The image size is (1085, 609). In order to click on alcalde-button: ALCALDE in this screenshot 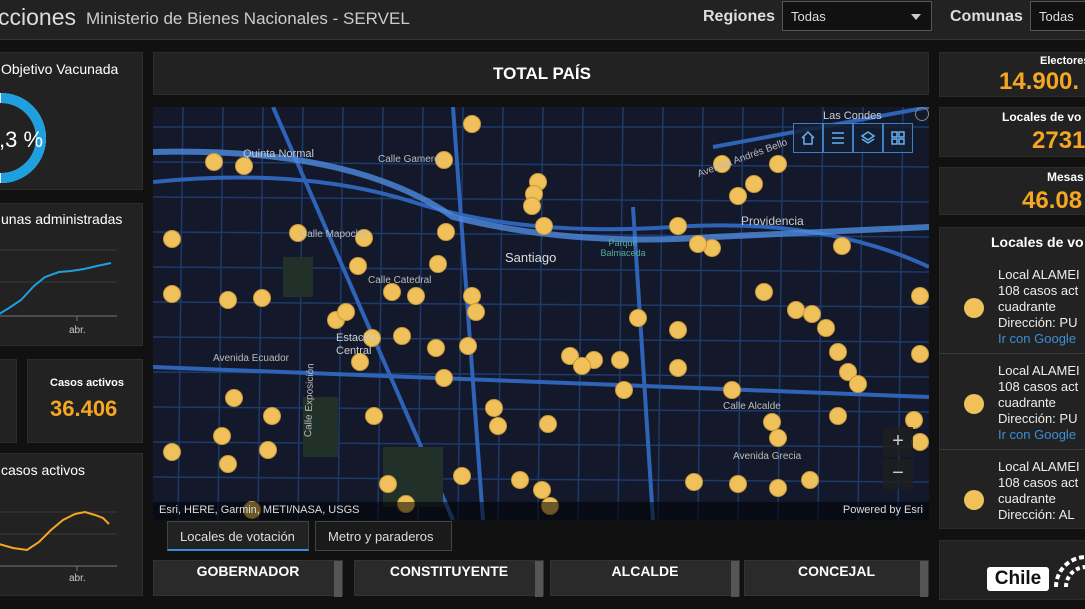, I will do `click(645, 578)`.